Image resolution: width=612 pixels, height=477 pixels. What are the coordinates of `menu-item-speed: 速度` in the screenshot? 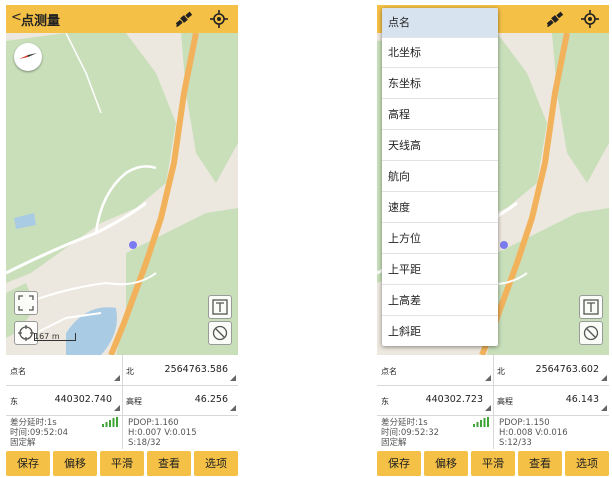 It's located at (440, 208).